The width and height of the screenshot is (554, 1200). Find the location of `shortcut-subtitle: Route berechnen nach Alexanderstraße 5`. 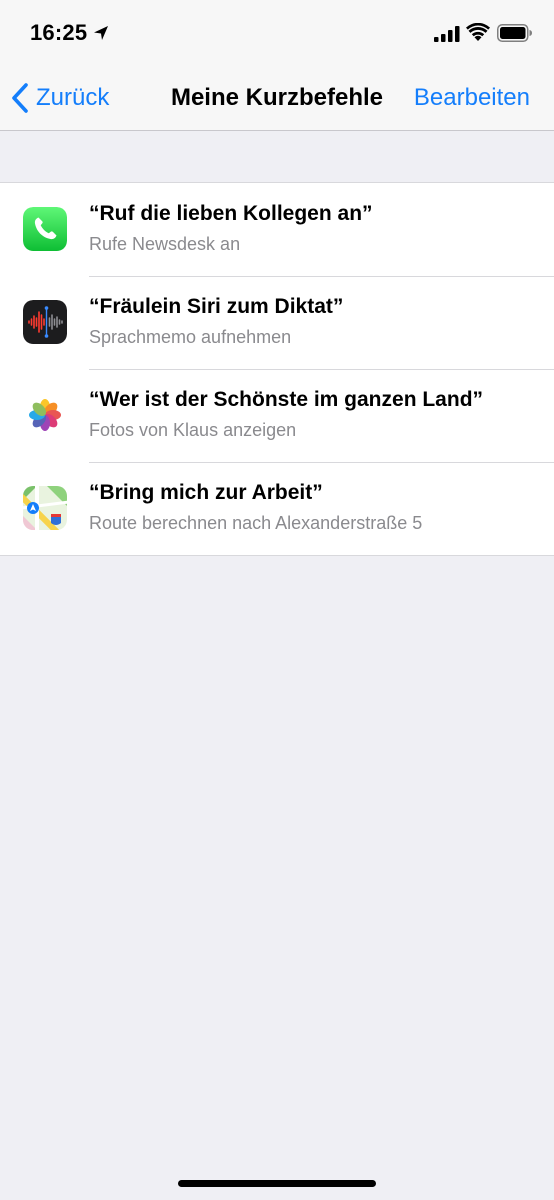

shortcut-subtitle: Route berechnen nach Alexanderstraße 5 is located at coordinates (256, 523).